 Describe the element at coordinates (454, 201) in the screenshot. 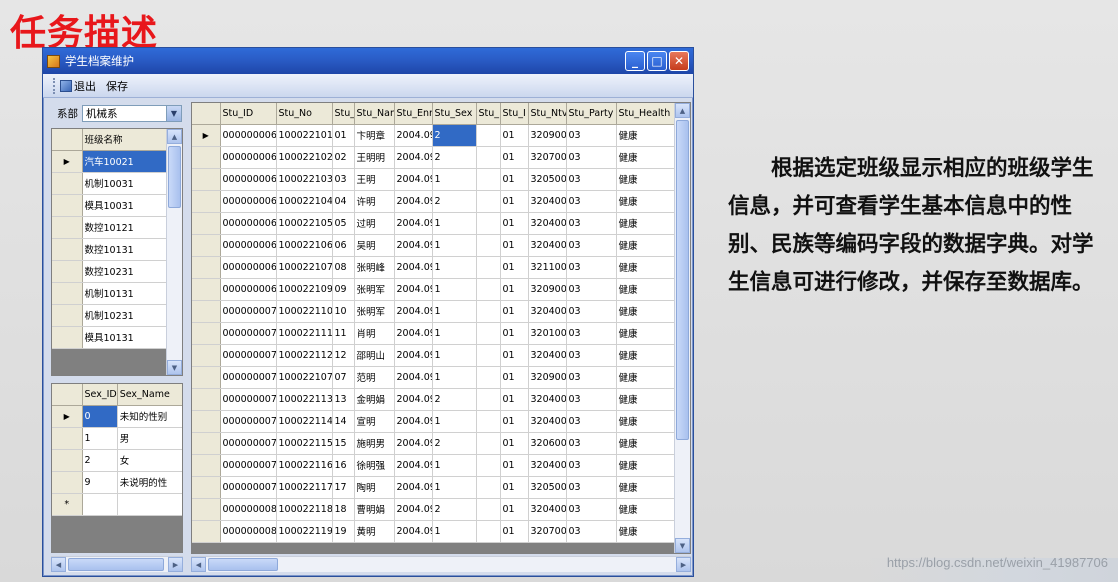

I see `table-cell: 2` at that location.